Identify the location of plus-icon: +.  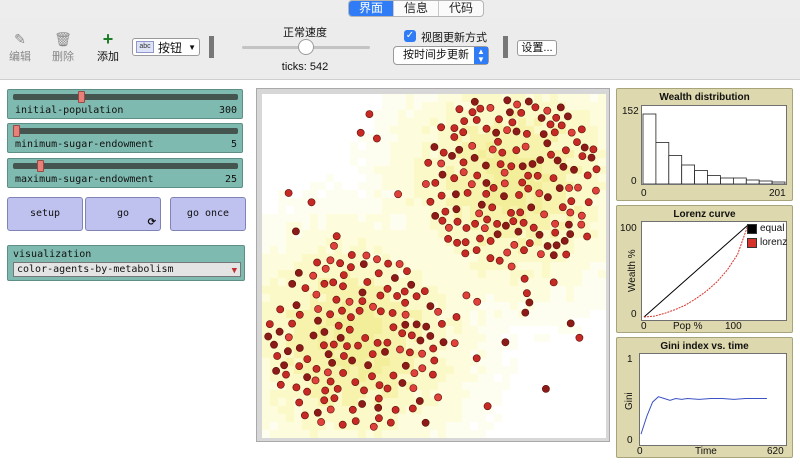
(108, 39).